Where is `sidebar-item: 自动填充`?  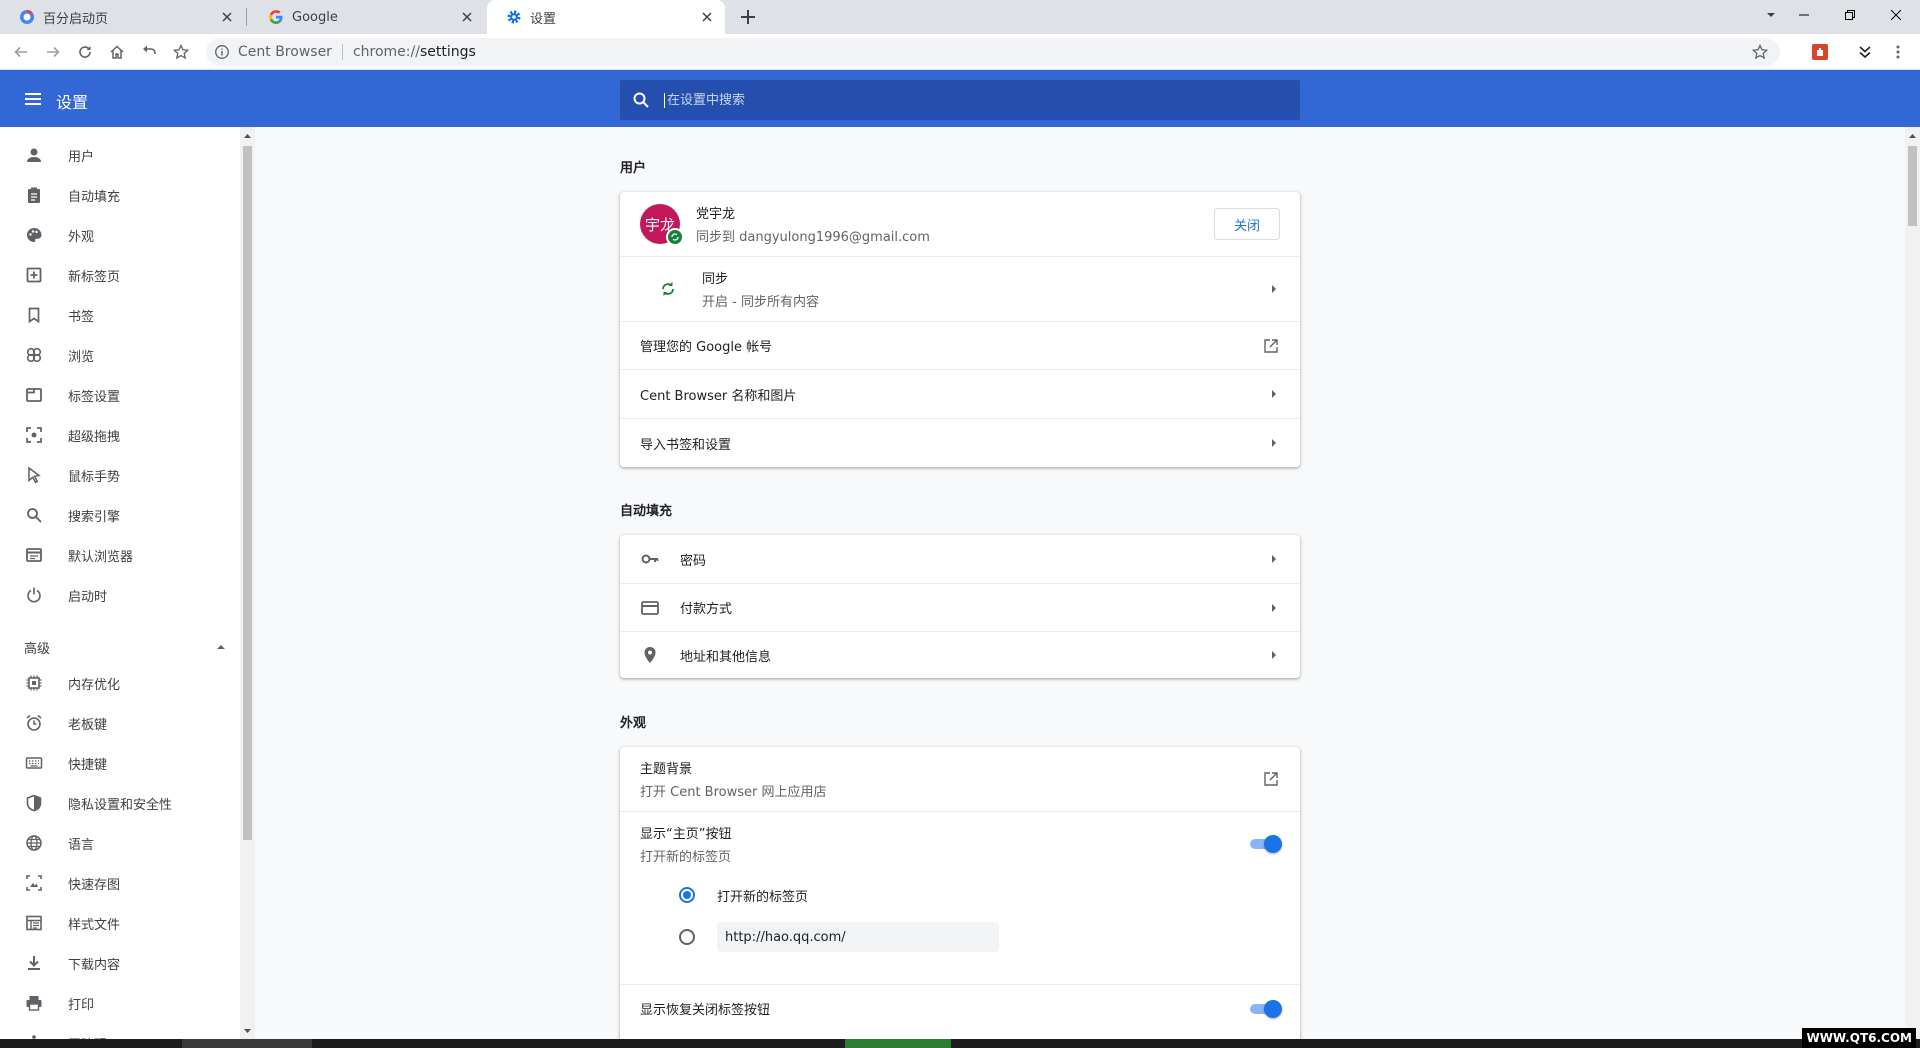
sidebar-item: 自动填充 is located at coordinates (120, 195).